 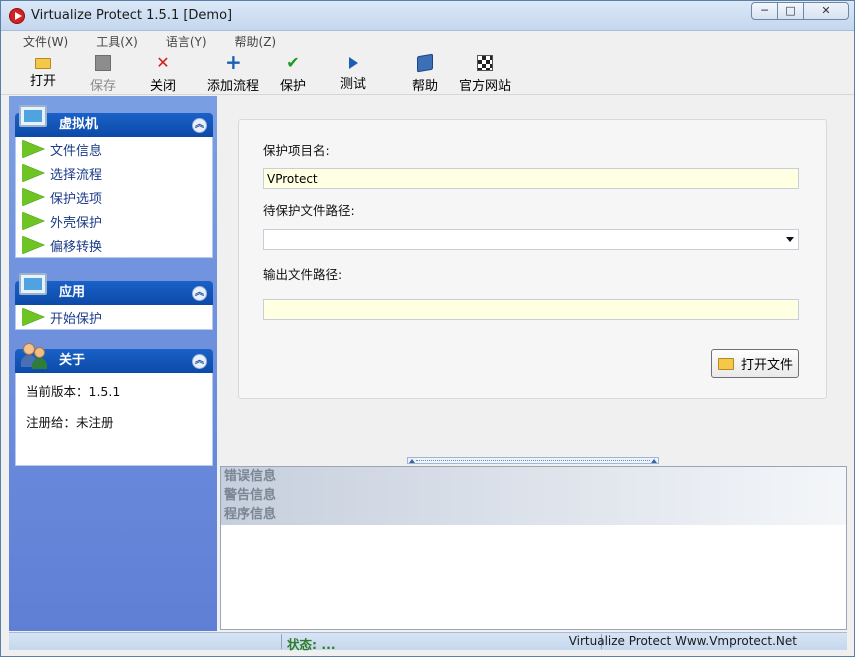 I want to click on open-label: 打开, so click(x=42, y=81).